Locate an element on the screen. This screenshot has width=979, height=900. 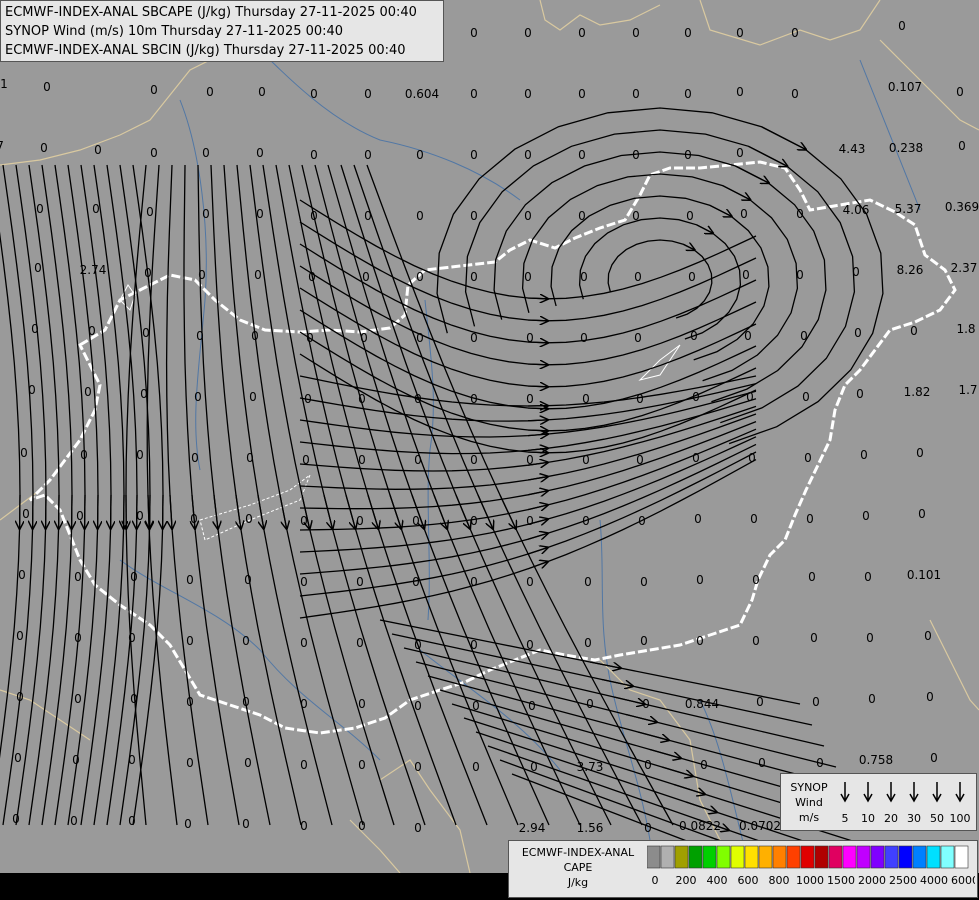
lake-outline is located at coordinates (255, 507).